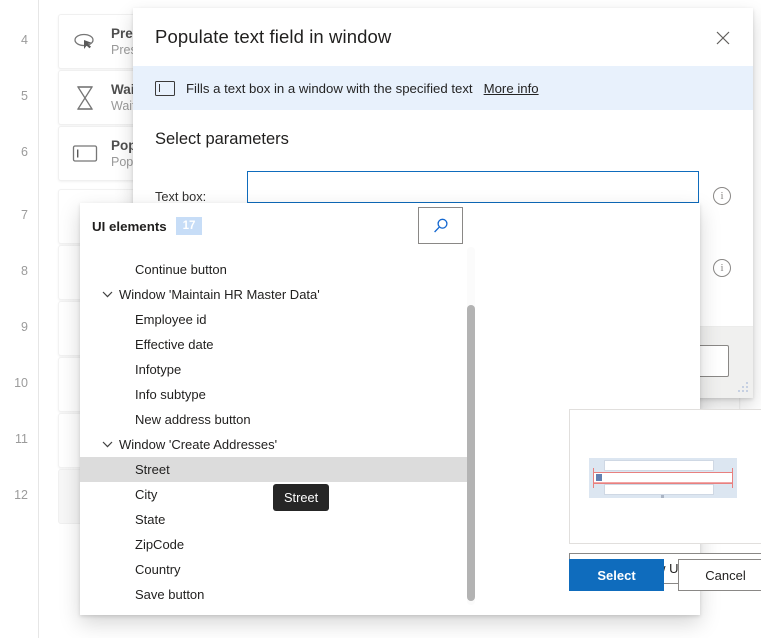 The image size is (761, 638). What do you see at coordinates (275, 369) in the screenshot?
I see `tree-item-infotype: Infotype` at bounding box center [275, 369].